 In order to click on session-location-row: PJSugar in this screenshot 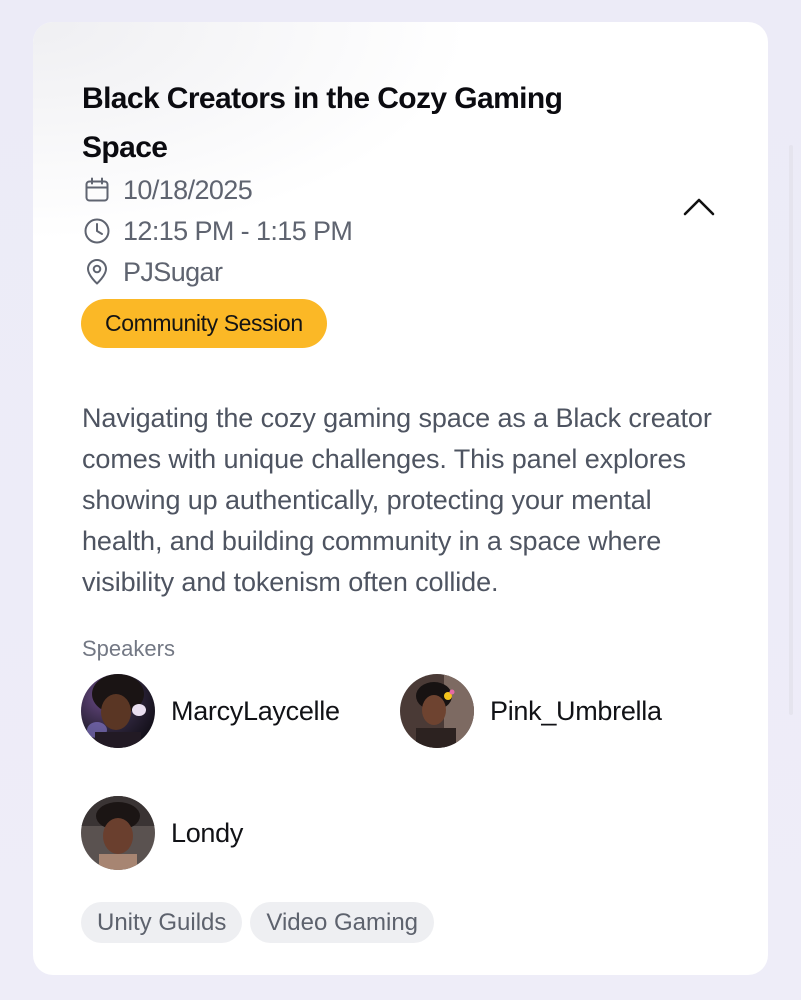, I will do `click(152, 272)`.